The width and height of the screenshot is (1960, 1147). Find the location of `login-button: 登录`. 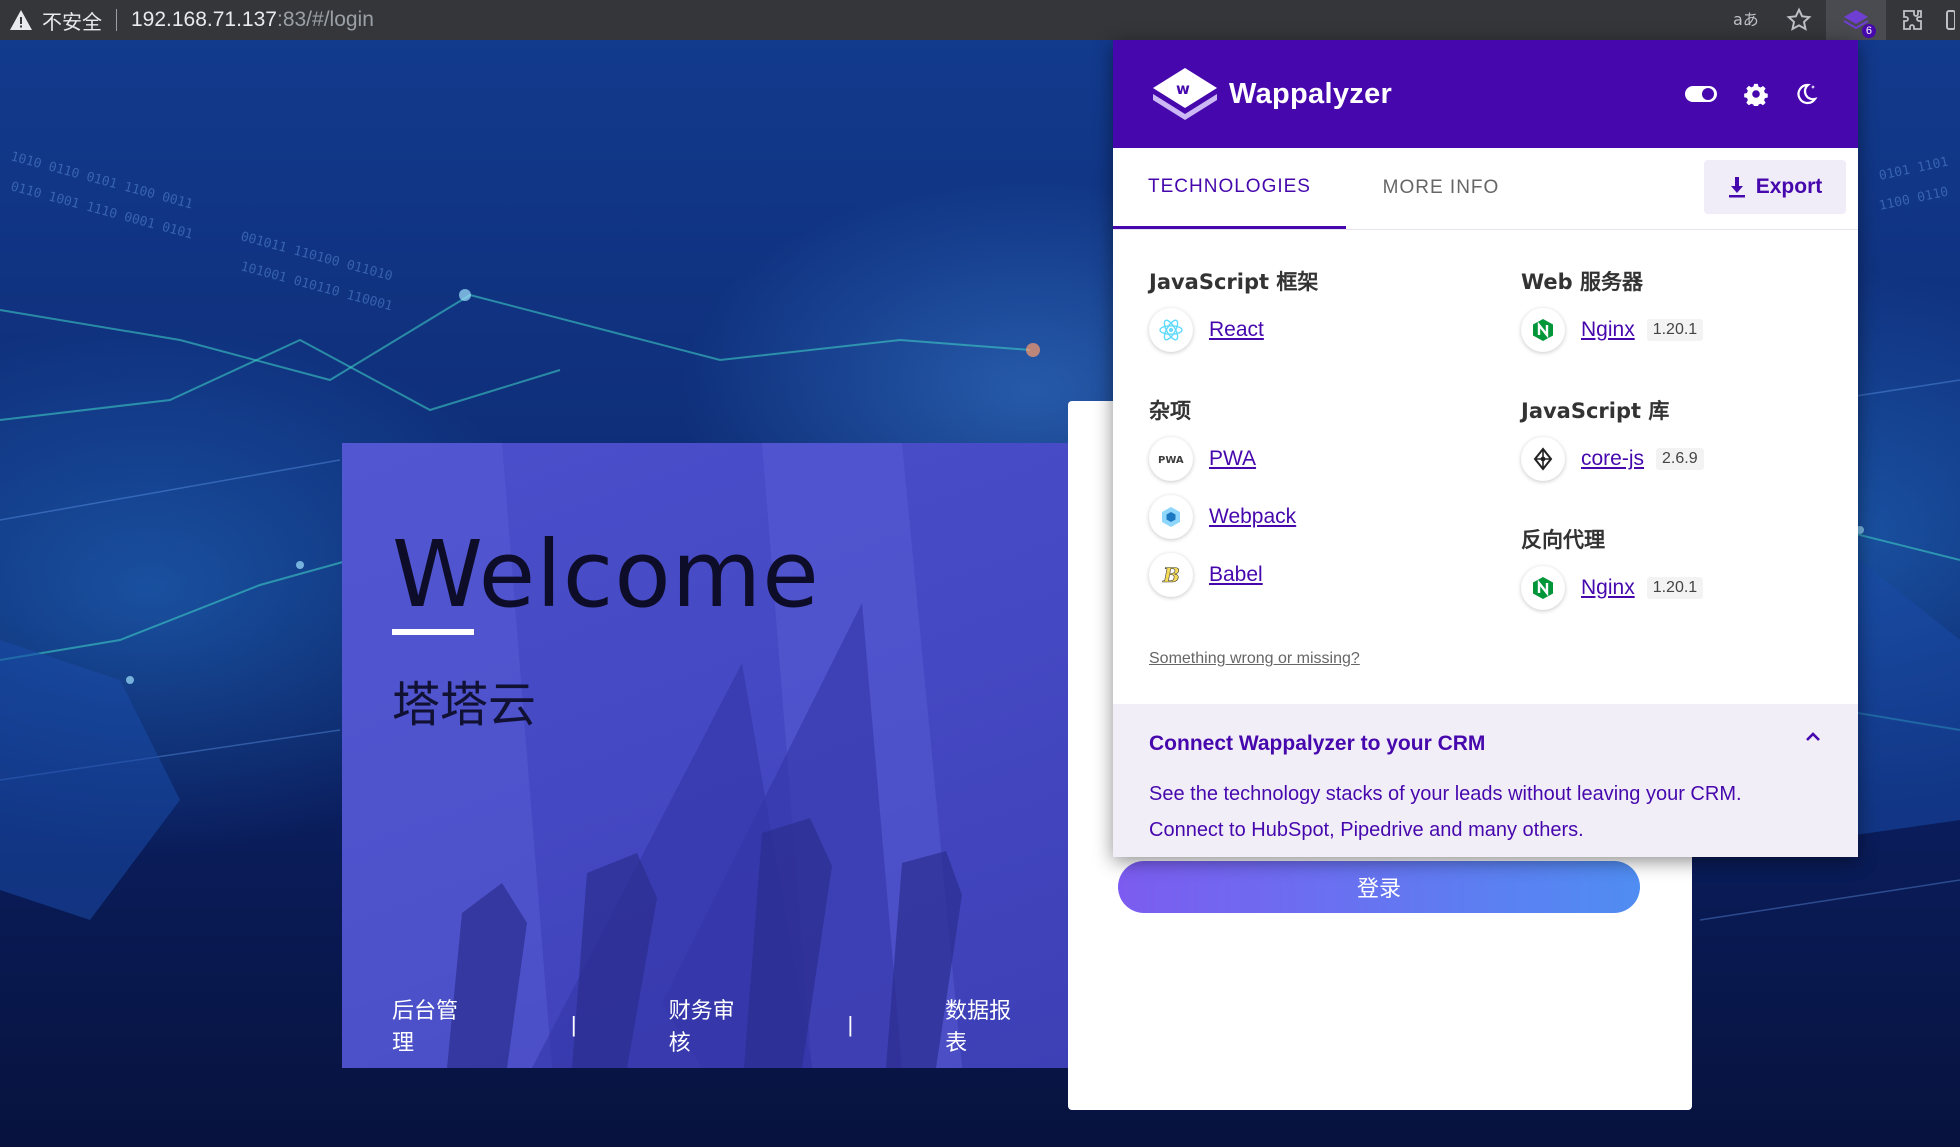

login-button: 登录 is located at coordinates (1379, 887).